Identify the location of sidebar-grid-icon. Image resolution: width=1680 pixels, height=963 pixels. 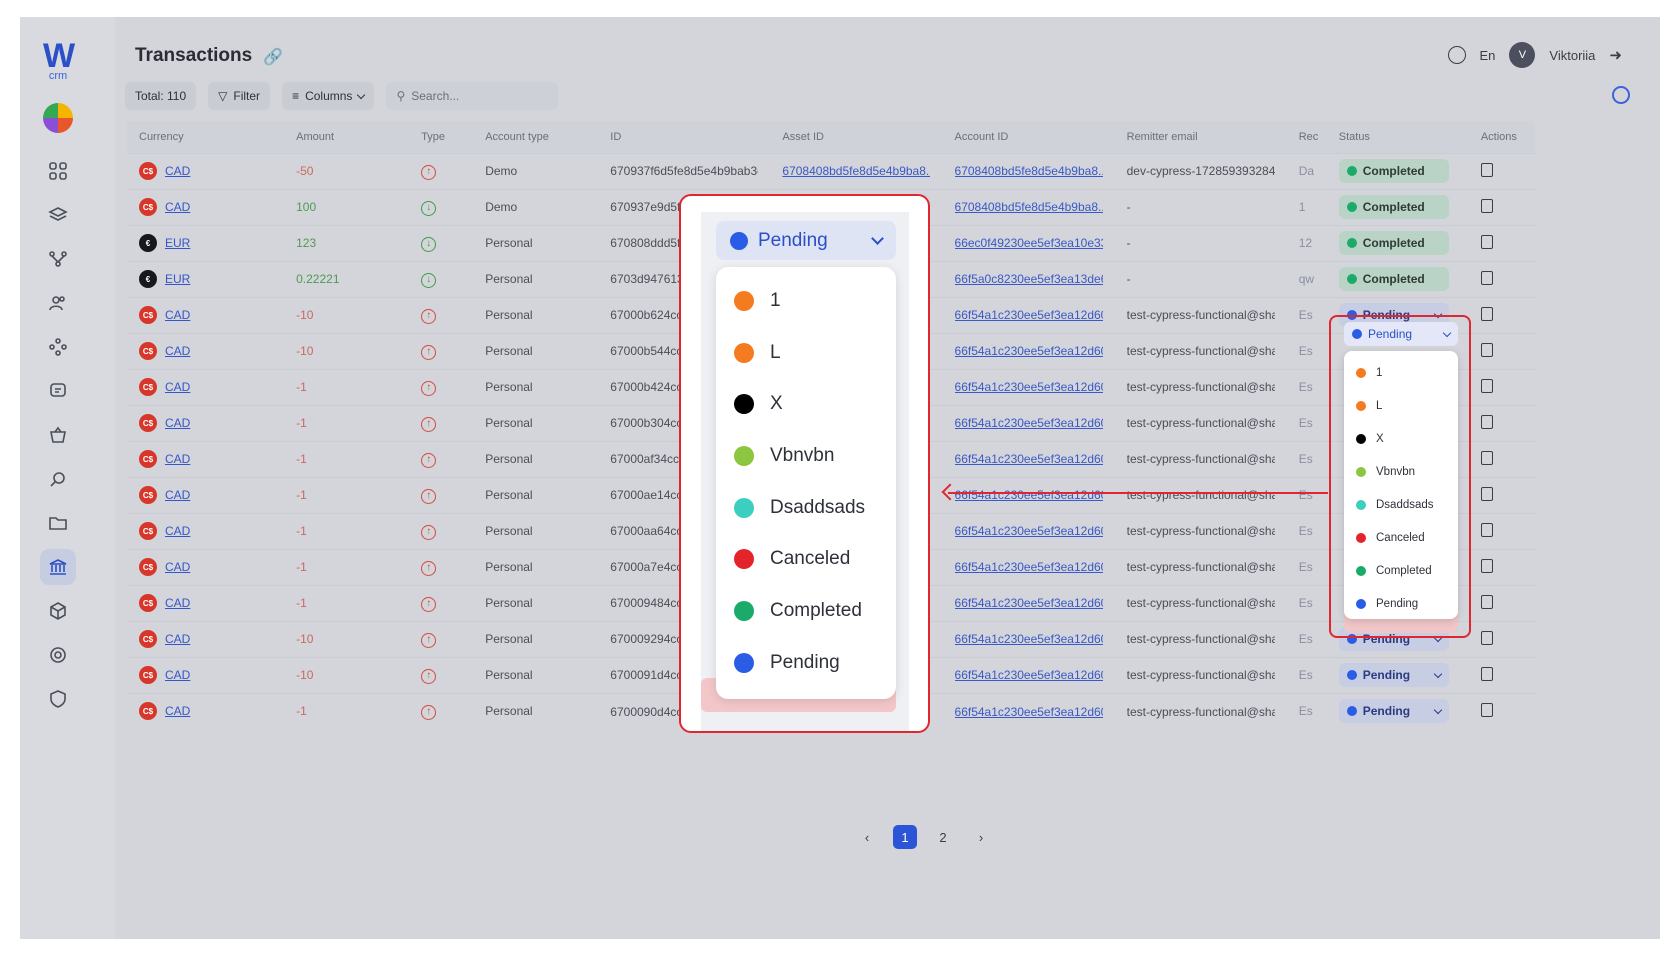
(58, 171).